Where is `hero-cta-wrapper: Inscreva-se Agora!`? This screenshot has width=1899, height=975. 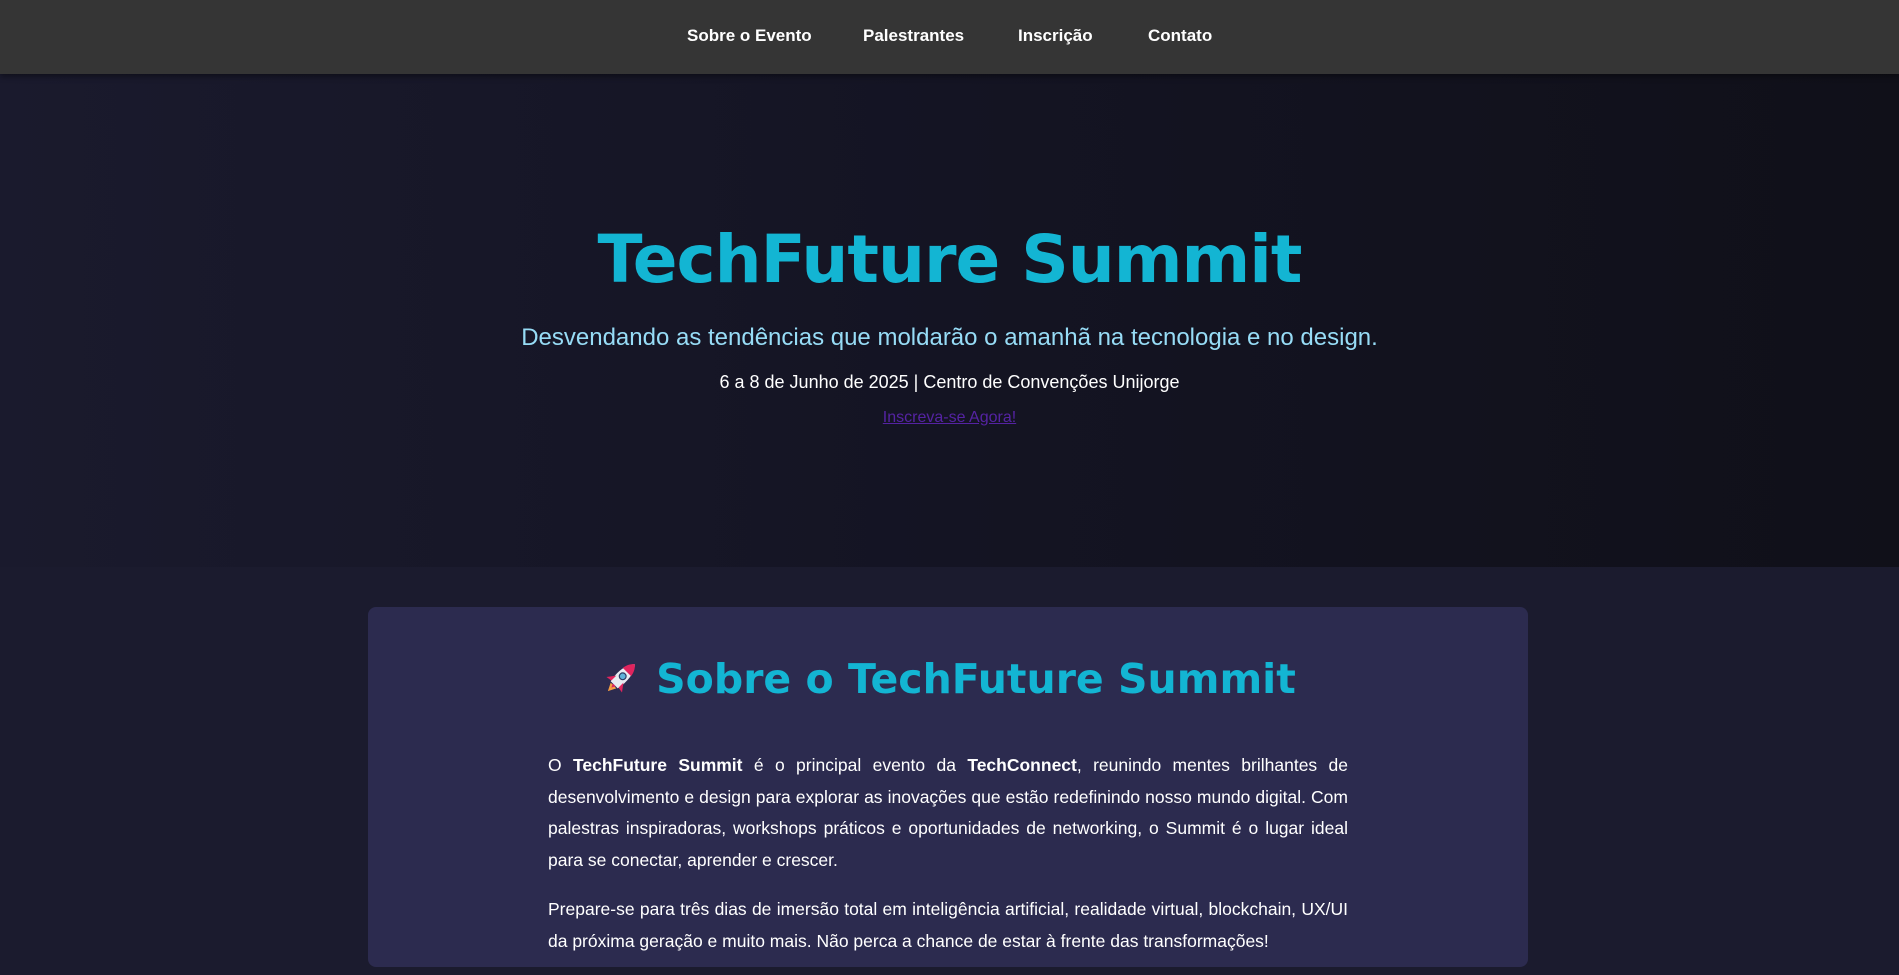
hero-cta-wrapper: Inscreva-se Agora! is located at coordinates (949, 418).